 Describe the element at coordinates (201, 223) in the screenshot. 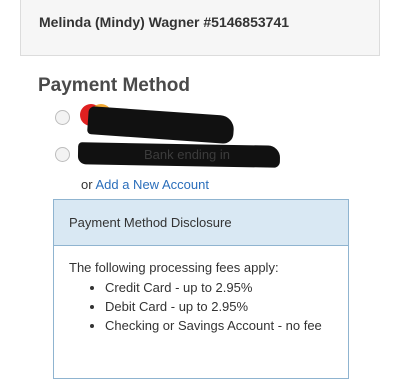

I see `disclosure-header: Payment Method Disclosure` at that location.